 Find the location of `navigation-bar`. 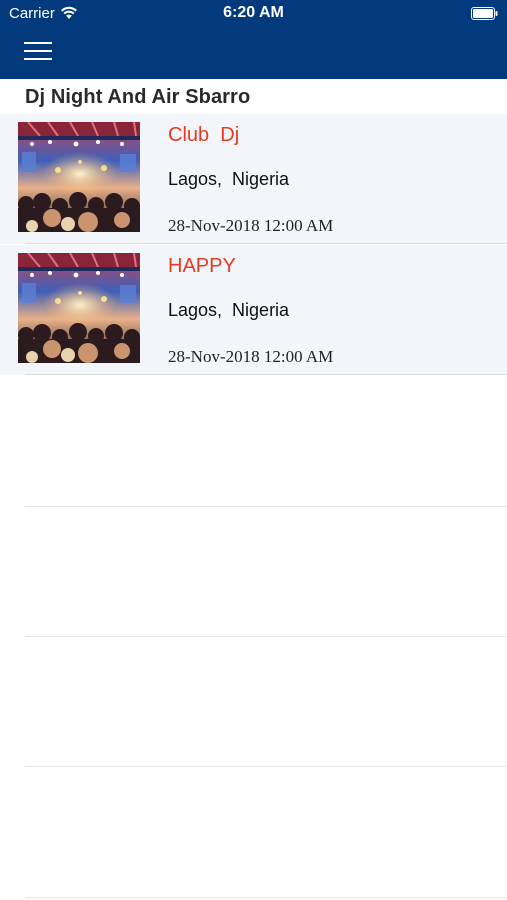

navigation-bar is located at coordinates (253, 53).